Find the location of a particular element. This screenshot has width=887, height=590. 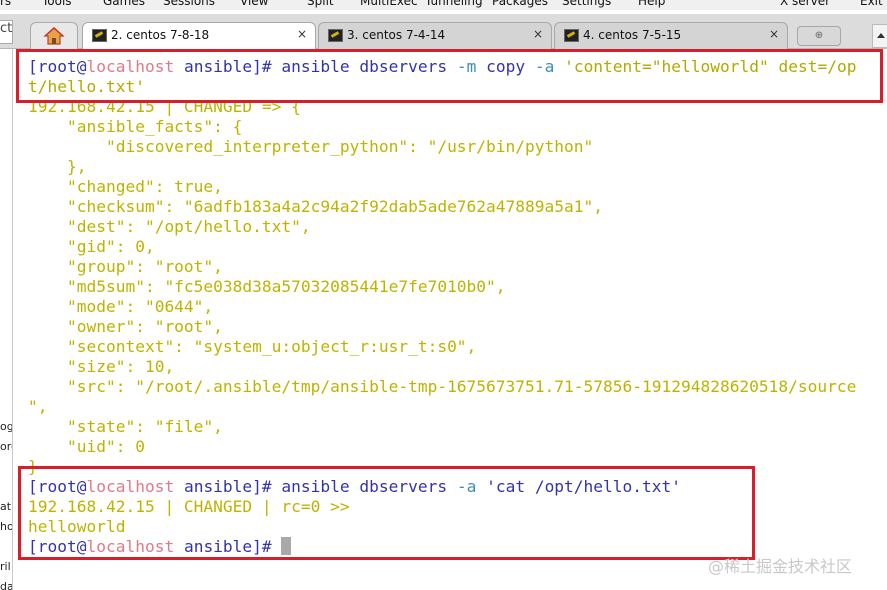

home-icon is located at coordinates (54, 36).